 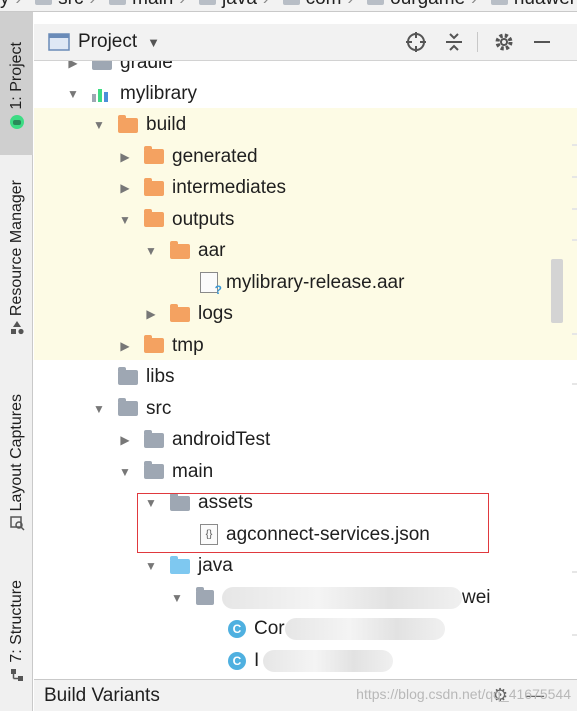 I want to click on project-panel-header: Project ▼, so click(x=305, y=42).